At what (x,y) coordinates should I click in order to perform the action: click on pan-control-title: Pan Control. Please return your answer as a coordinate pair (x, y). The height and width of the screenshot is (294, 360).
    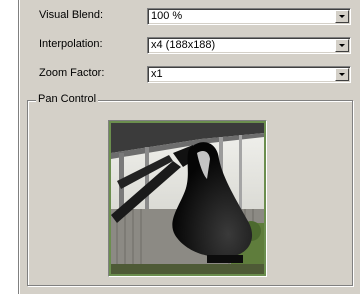
    Looking at the image, I should click on (67, 99).